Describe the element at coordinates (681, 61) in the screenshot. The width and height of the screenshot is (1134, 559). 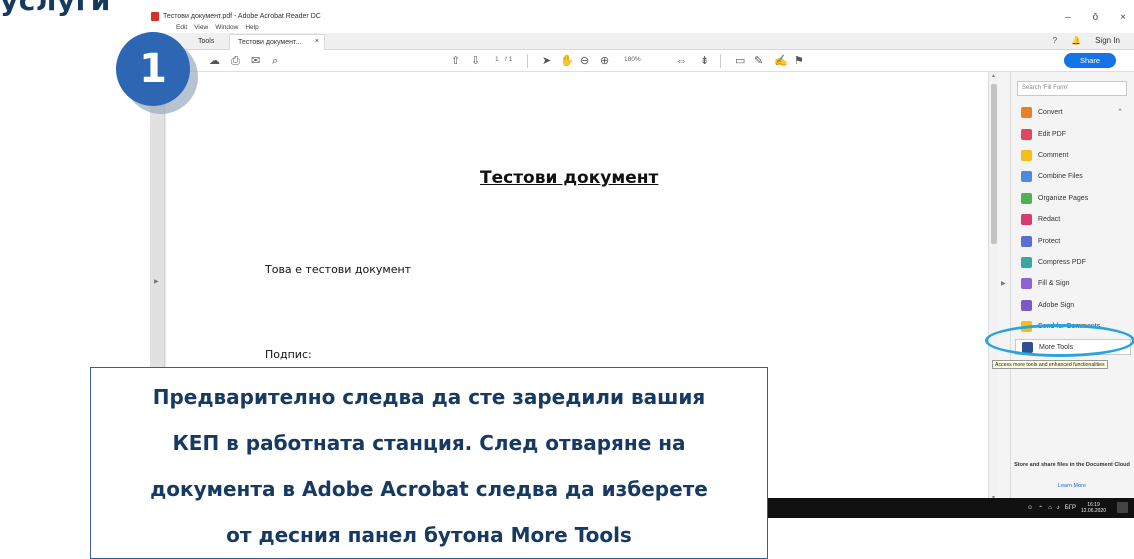
I see `fit-page-icon: ⇔` at that location.